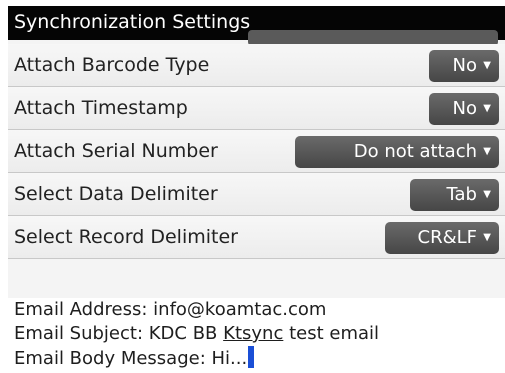 Image resolution: width=505 pixels, height=373 pixels. I want to click on text-cursor, so click(251, 357).